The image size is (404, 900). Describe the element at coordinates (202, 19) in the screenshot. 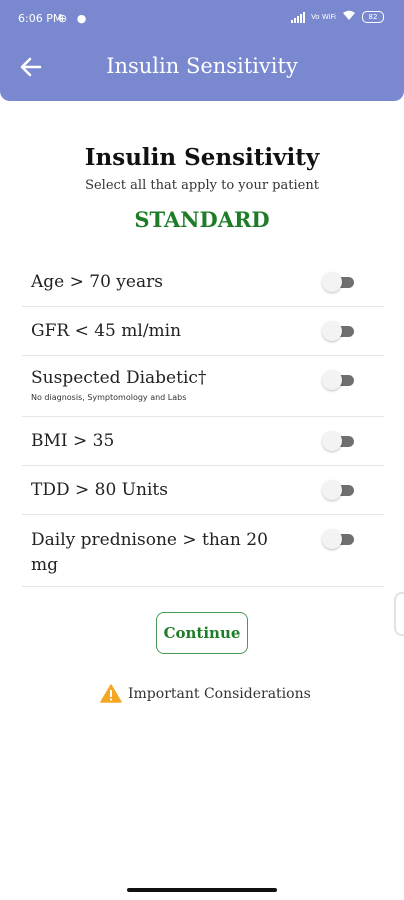

I see `status-bar: 6:06 PM ⊕ ● Vo WiFi 82` at that location.